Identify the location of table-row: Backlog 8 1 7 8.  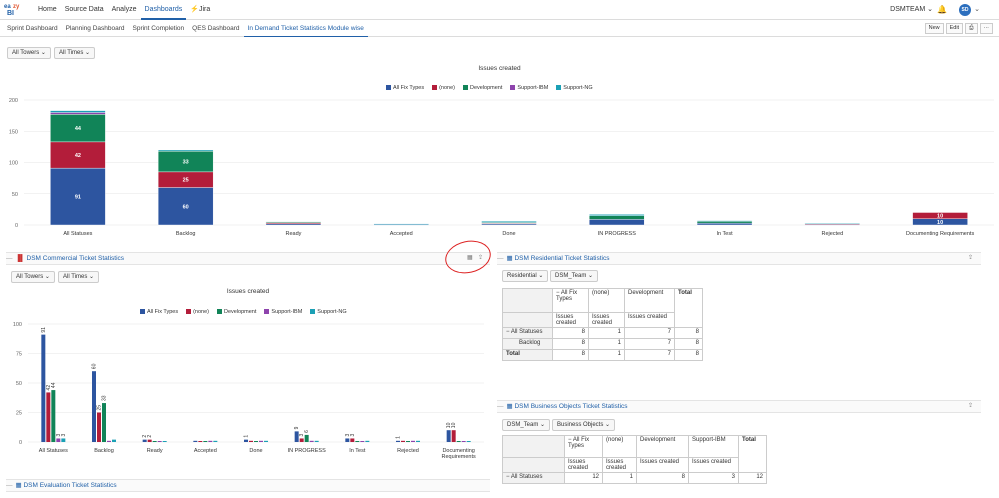
(602, 344).